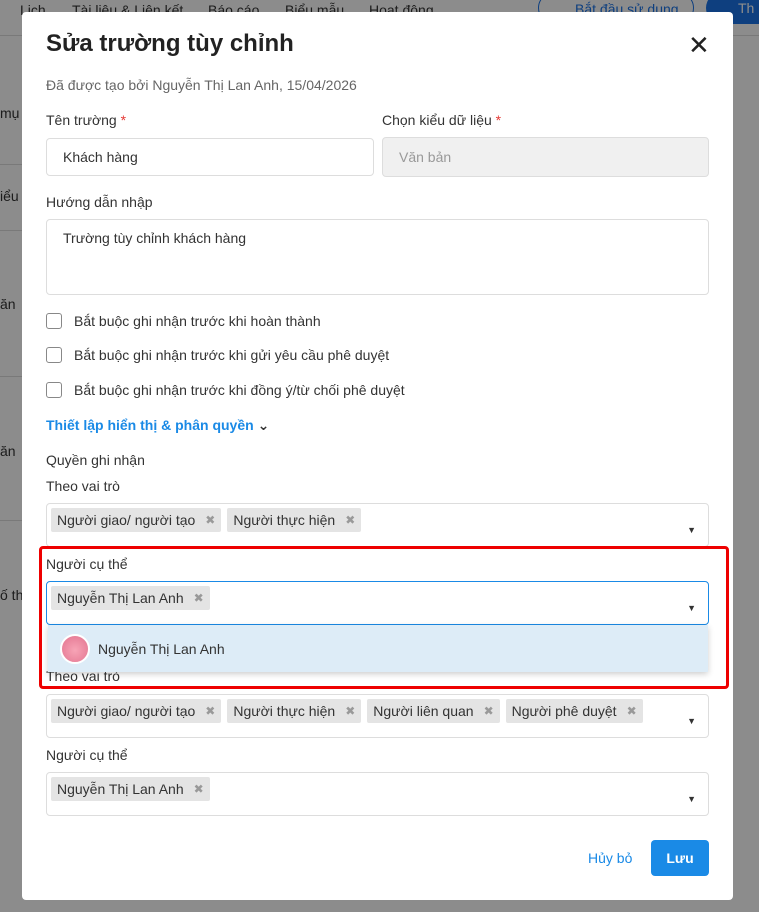 The width and height of the screenshot is (759, 912). Describe the element at coordinates (86, 120) in the screenshot. I see `field-name-label: Tên trường *` at that location.